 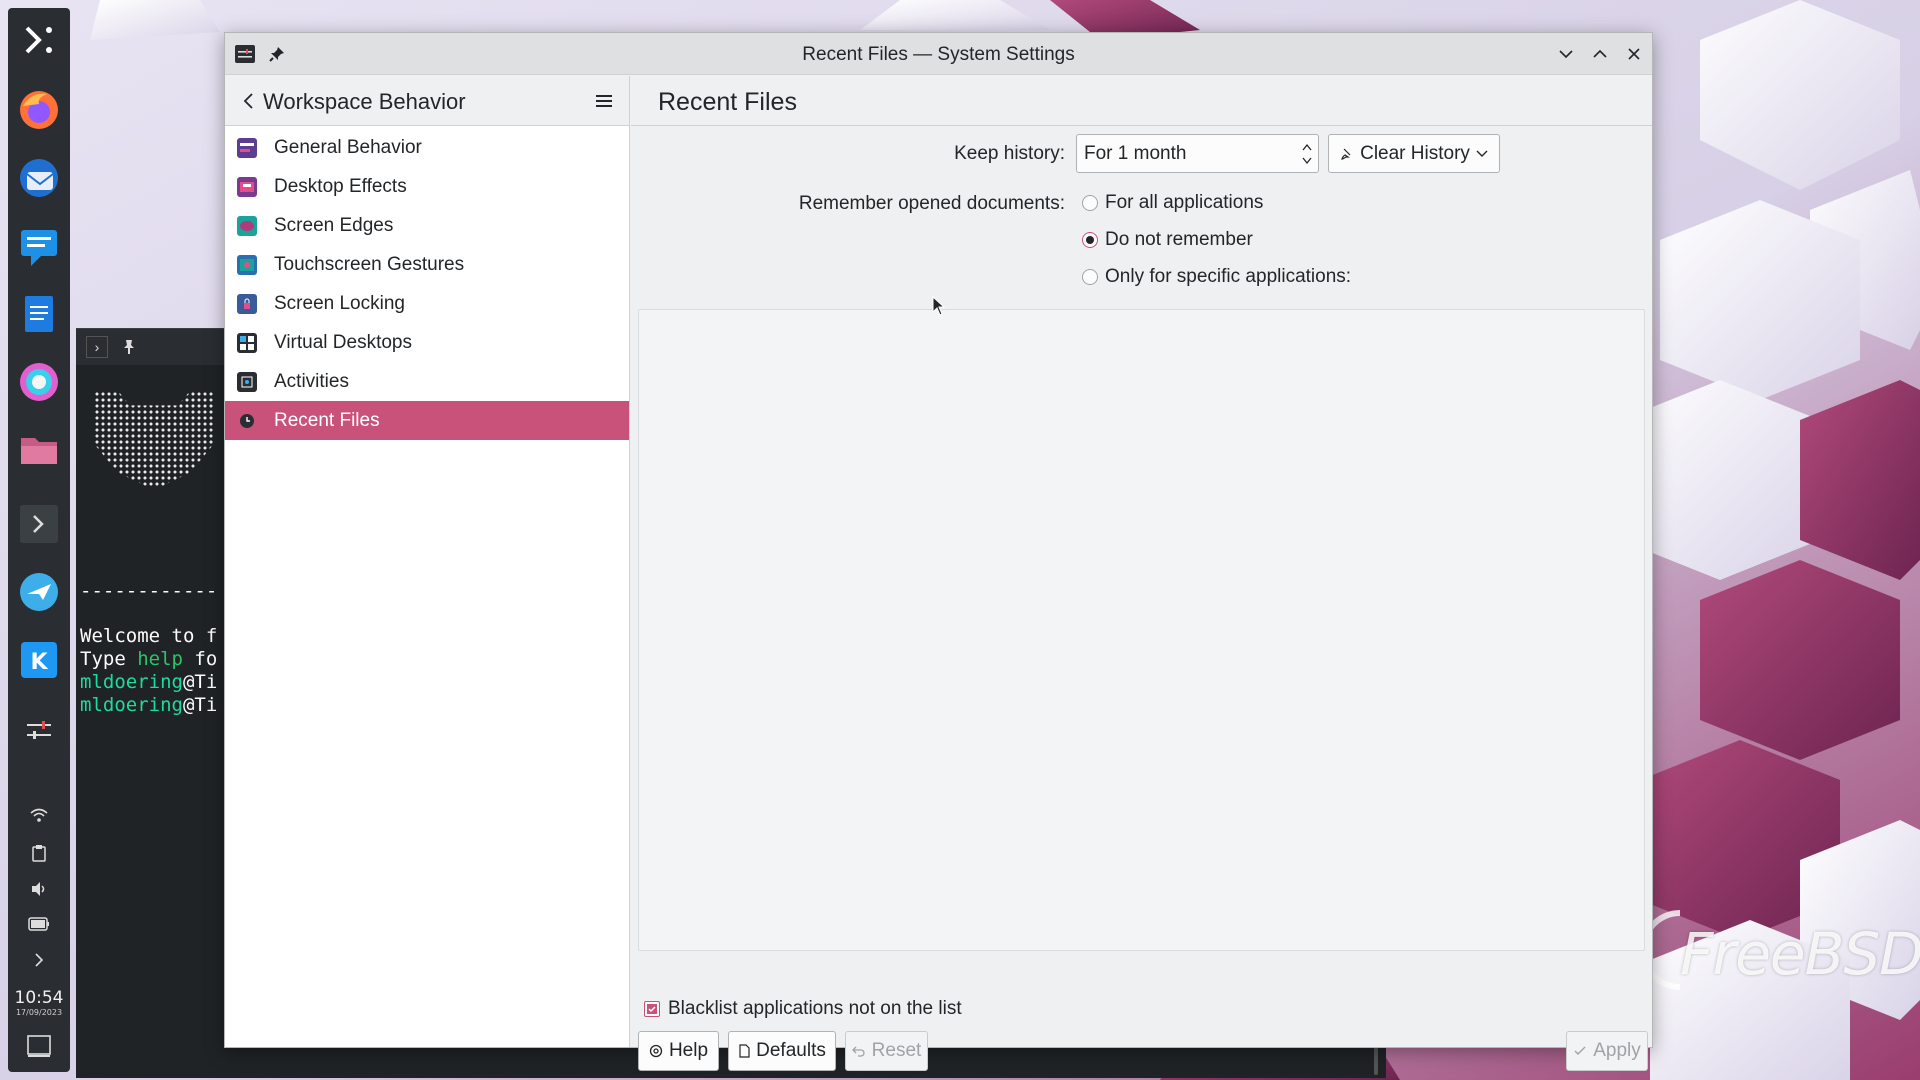 I want to click on defaults-button: Defaults, so click(x=782, y=1051).